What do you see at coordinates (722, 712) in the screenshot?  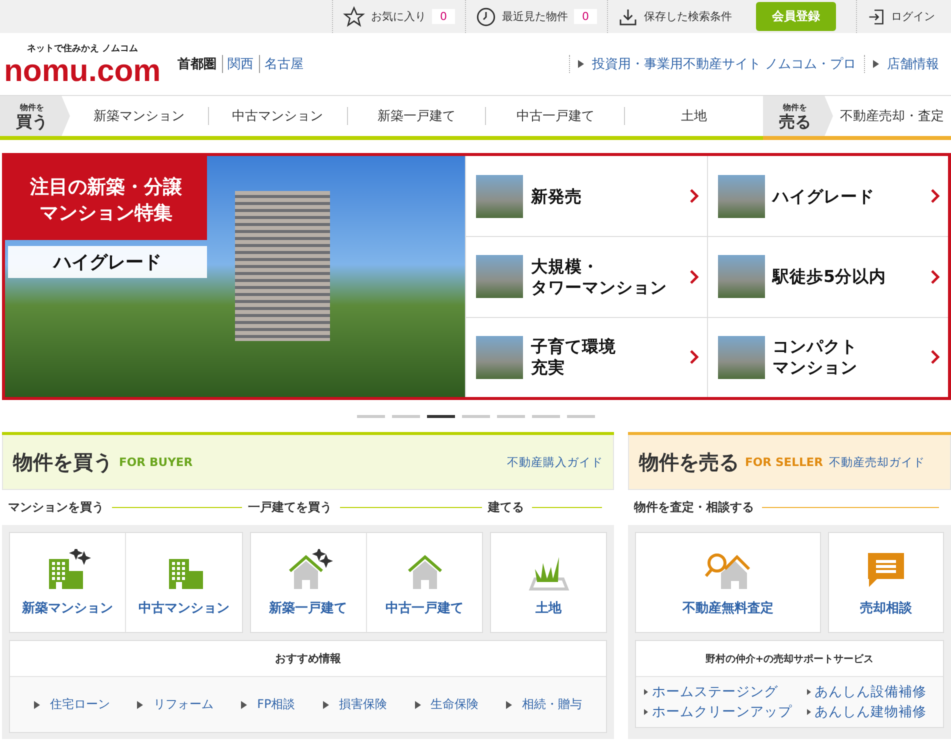 I see `support-link: ホームクリーンアップ` at bounding box center [722, 712].